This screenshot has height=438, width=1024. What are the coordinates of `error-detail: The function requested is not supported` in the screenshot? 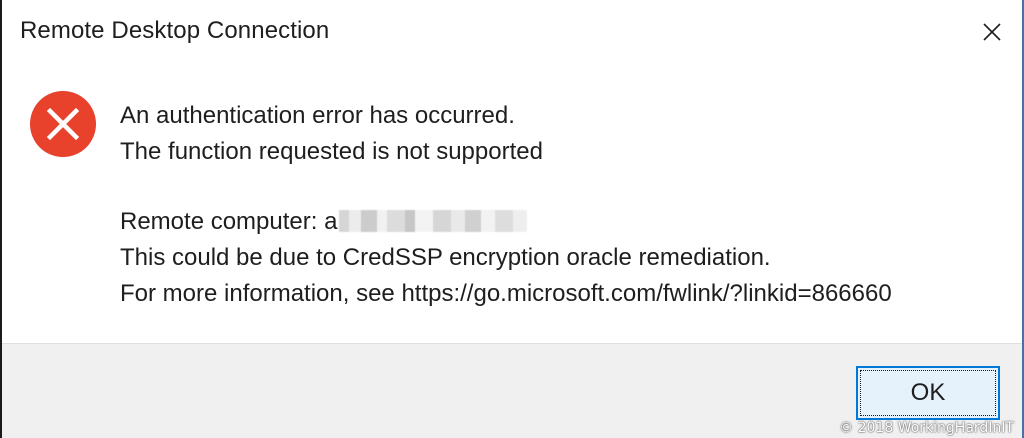 It's located at (331, 151).